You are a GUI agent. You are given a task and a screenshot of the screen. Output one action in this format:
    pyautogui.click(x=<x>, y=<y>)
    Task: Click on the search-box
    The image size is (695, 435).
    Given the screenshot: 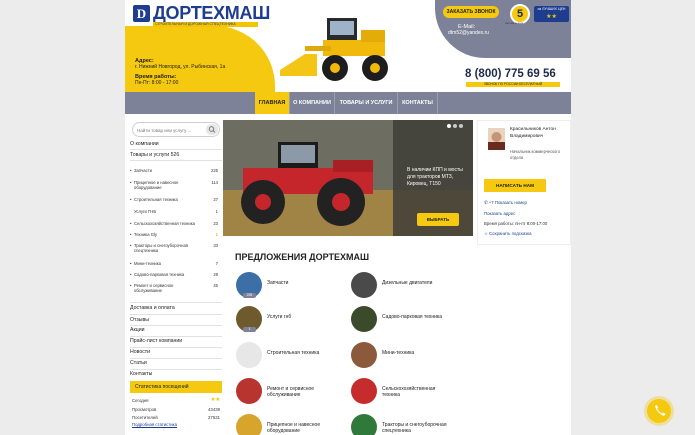 What is the action you would take?
    pyautogui.click(x=176, y=129)
    